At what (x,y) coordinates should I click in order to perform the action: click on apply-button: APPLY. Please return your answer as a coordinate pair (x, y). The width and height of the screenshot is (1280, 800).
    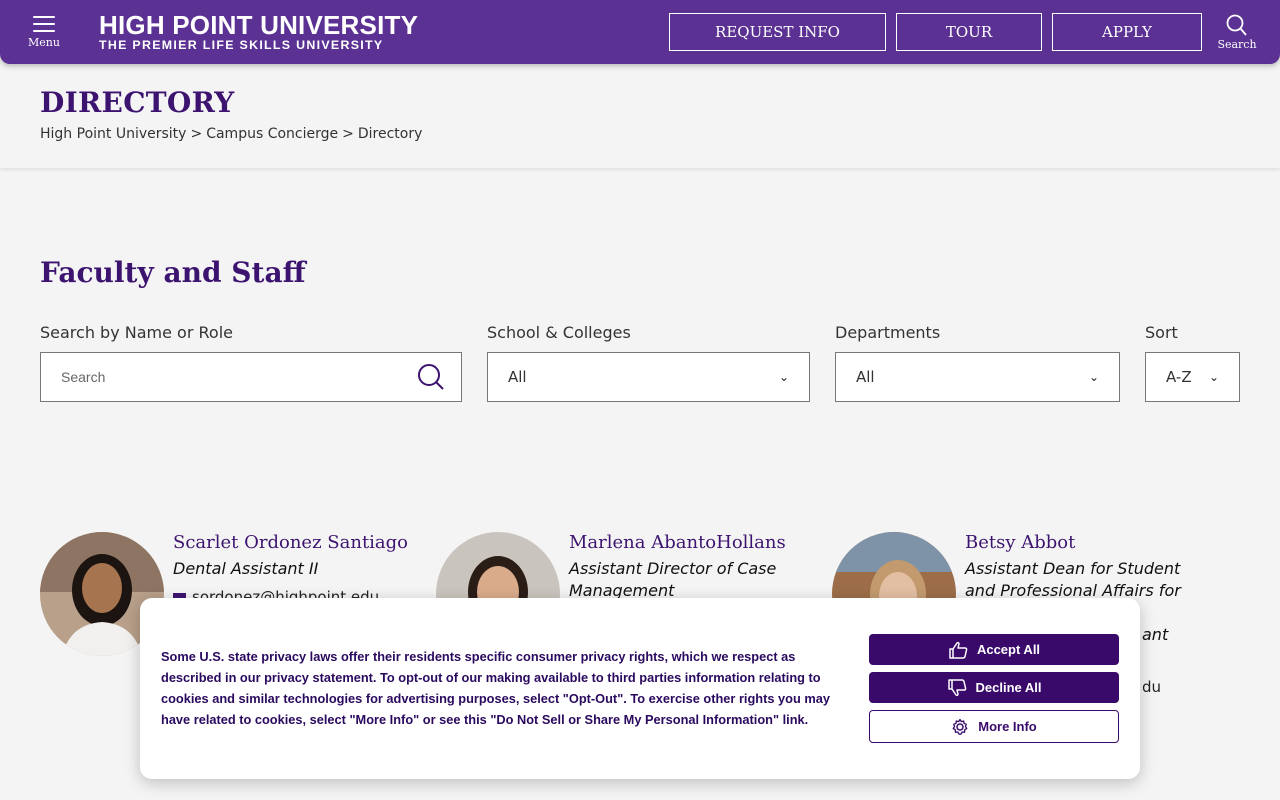
    Looking at the image, I should click on (1127, 32).